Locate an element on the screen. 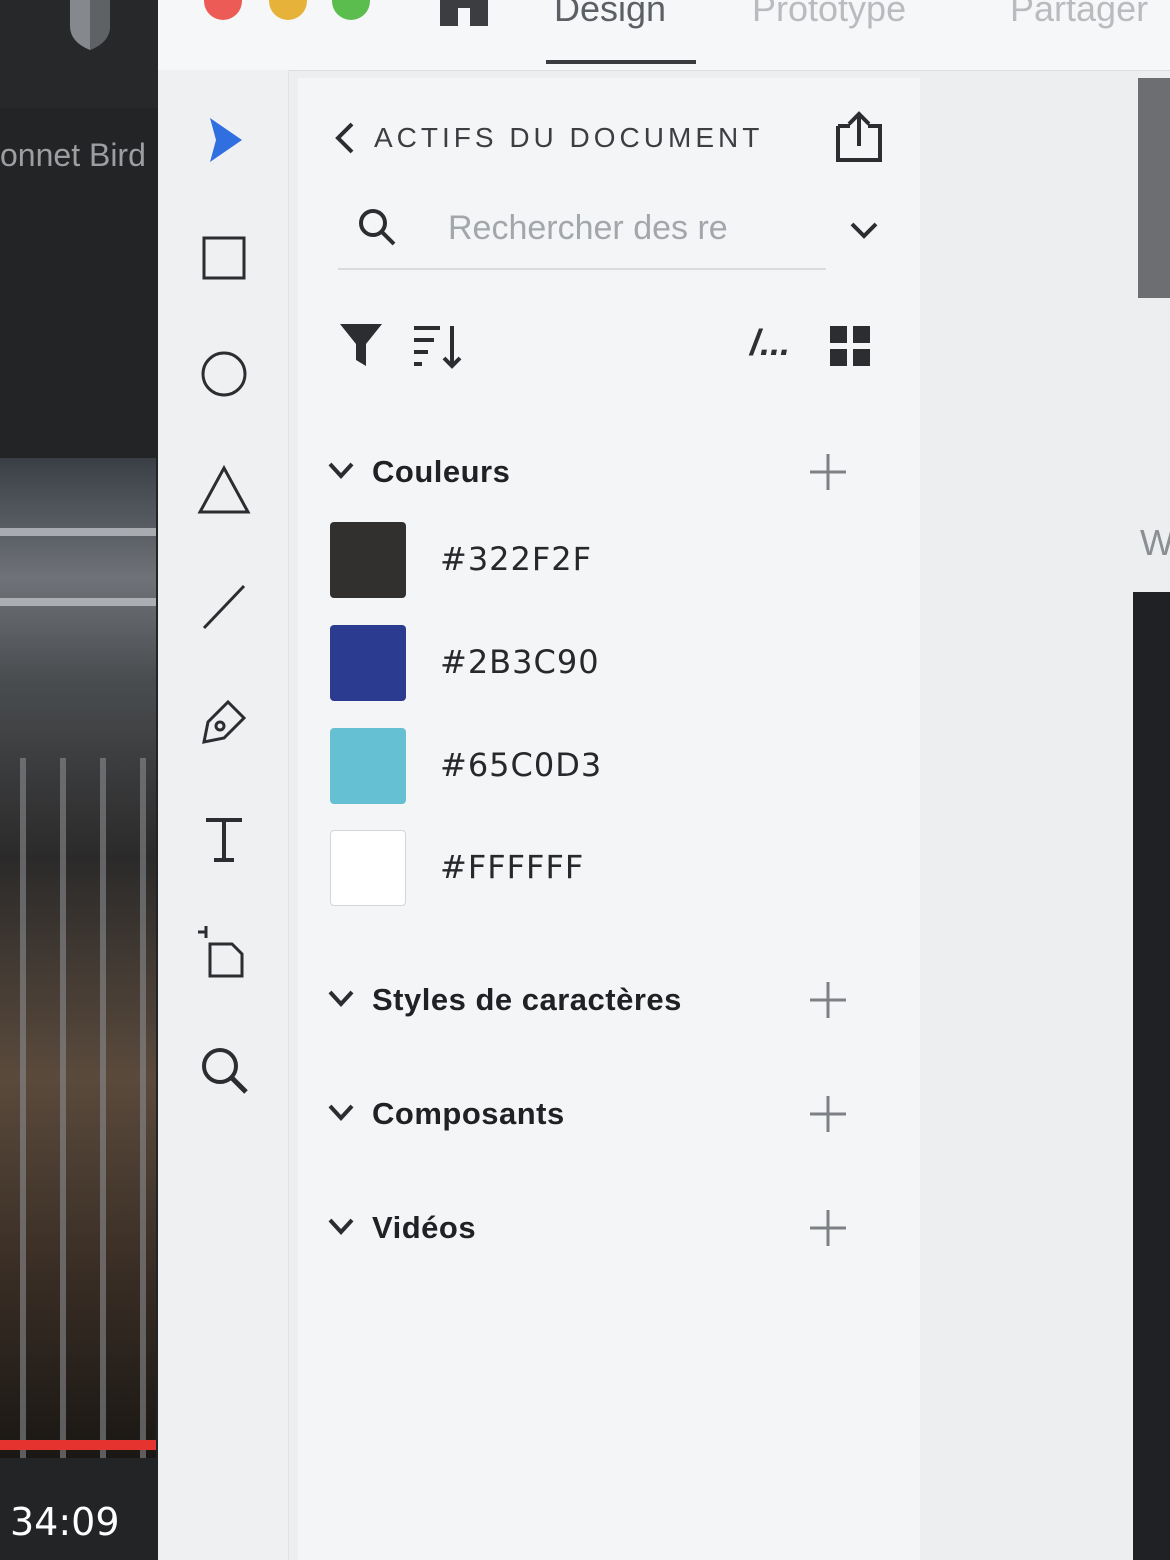 This screenshot has height=1560, width=1170. grid-view-icon is located at coordinates (850, 346).